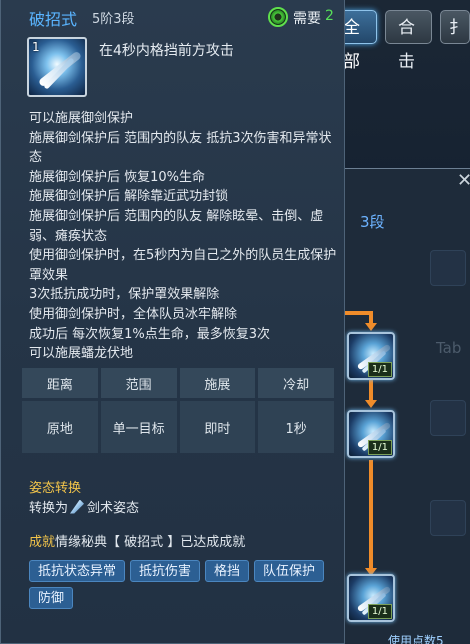  I want to click on stat-value-area: 单一目标, so click(138, 427).